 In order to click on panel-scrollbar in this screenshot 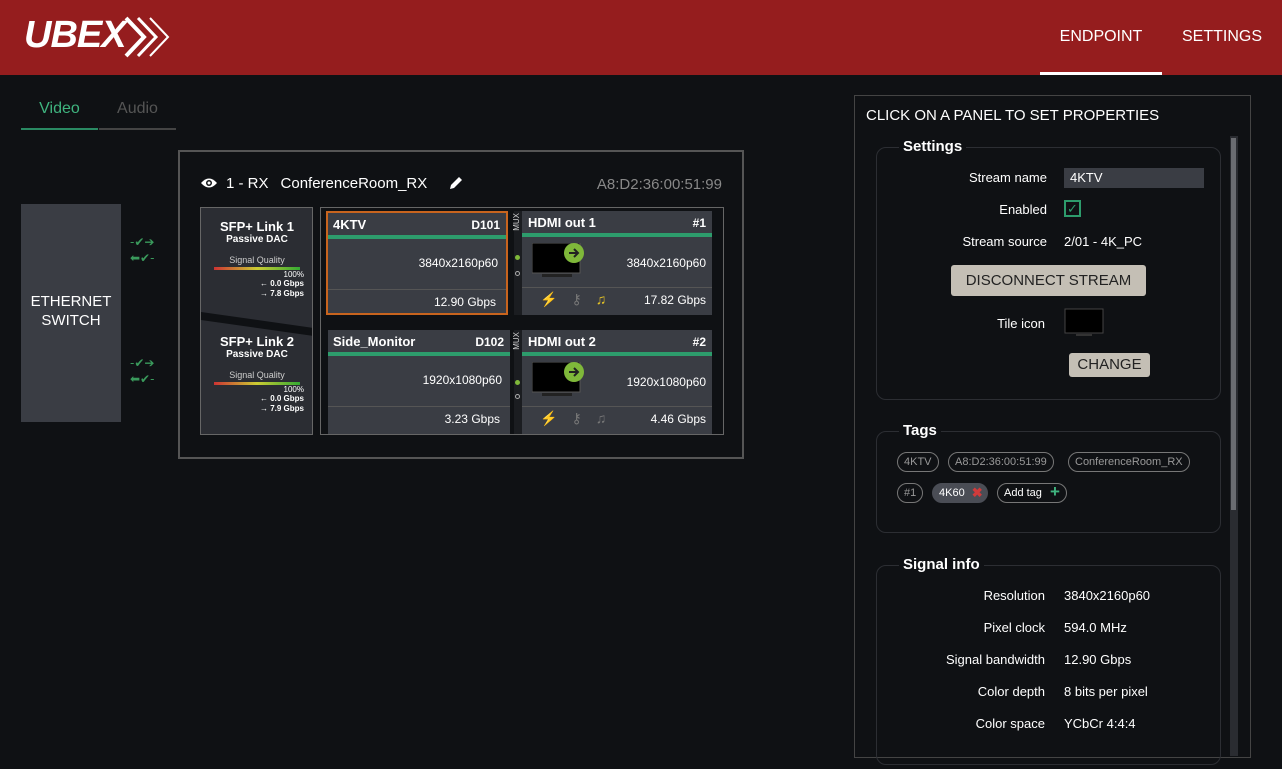, I will do `click(1234, 446)`.